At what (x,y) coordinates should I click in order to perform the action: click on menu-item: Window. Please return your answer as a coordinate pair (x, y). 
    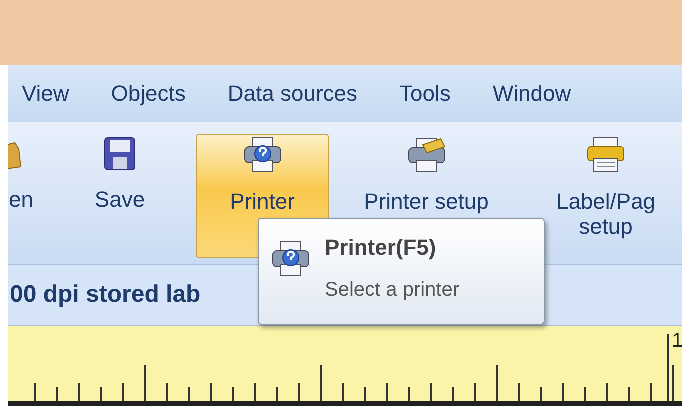
    Looking at the image, I should click on (532, 93).